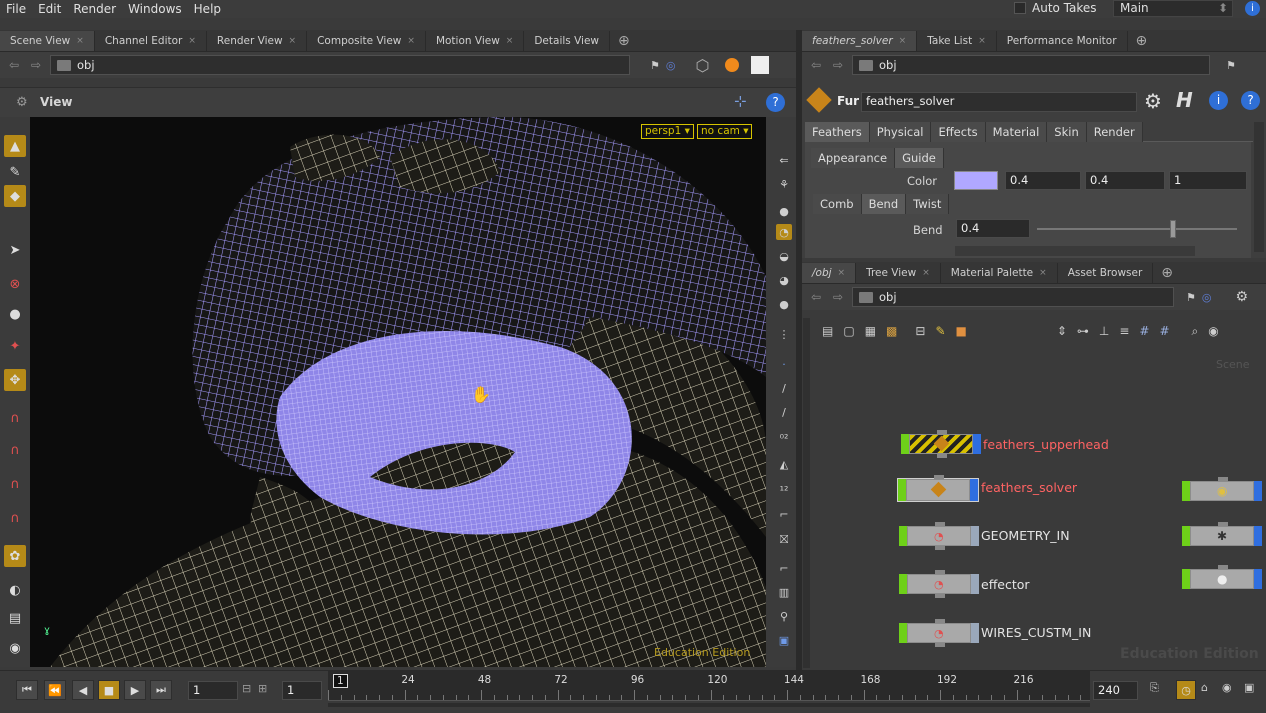 This screenshot has height=713, width=1266. I want to click on grid-icon: #, so click(1144, 331).